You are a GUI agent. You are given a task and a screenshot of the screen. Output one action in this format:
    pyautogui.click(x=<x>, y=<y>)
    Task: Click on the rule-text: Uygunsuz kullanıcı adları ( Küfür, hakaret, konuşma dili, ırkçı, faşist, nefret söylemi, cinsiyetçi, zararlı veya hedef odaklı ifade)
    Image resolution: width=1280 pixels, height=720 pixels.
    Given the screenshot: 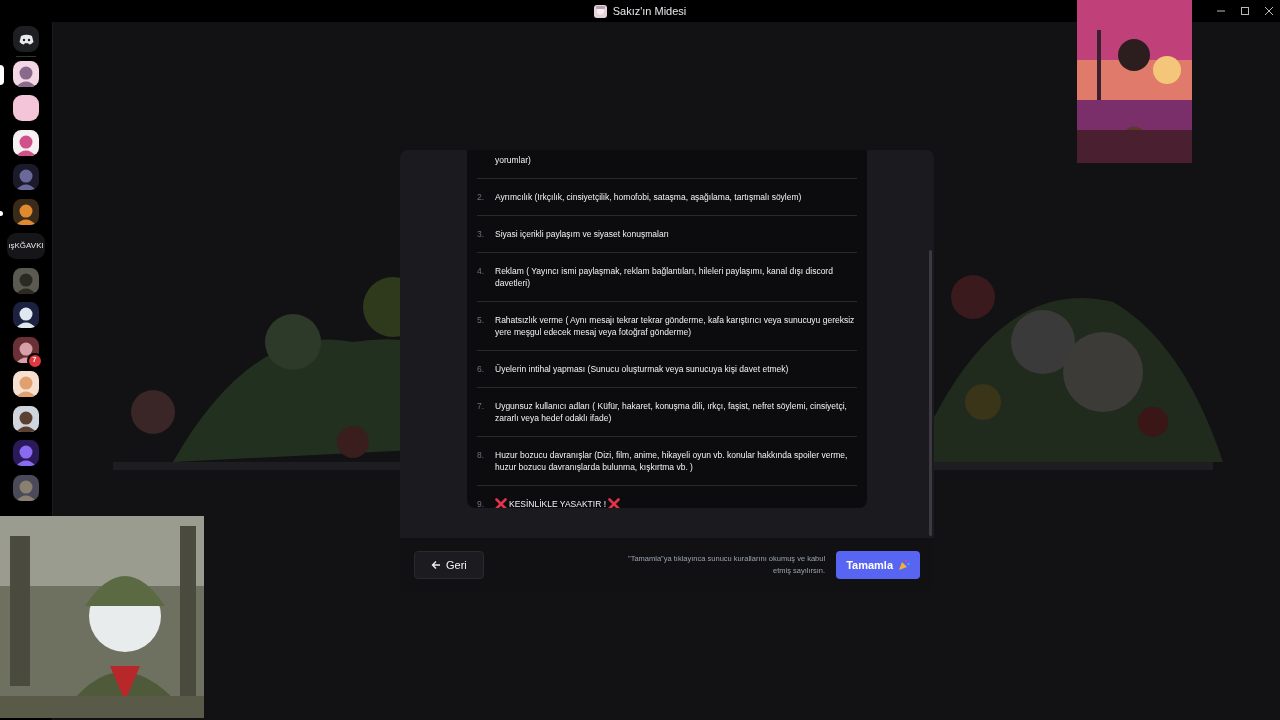 What is the action you would take?
    pyautogui.click(x=671, y=412)
    